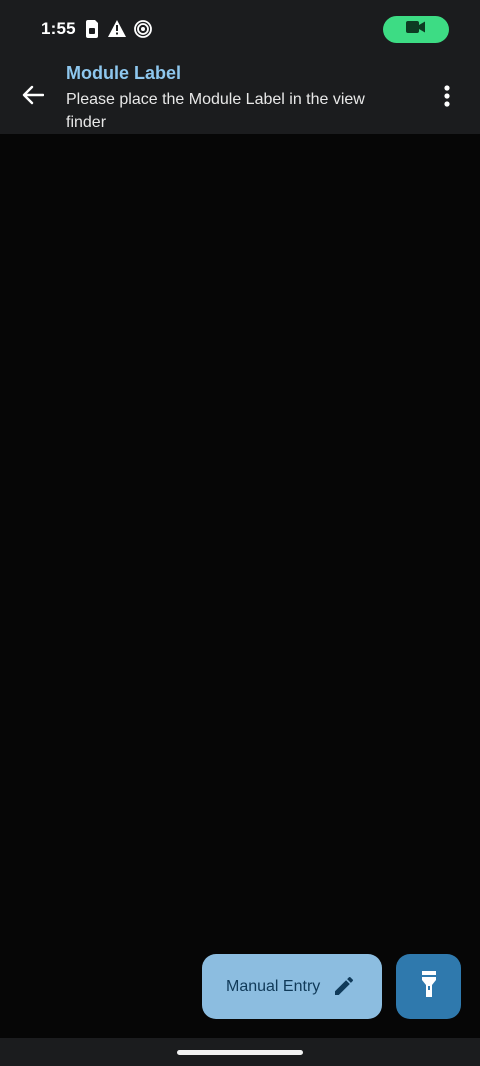 This screenshot has height=1066, width=480. I want to click on page-title: Module Label, so click(124, 73).